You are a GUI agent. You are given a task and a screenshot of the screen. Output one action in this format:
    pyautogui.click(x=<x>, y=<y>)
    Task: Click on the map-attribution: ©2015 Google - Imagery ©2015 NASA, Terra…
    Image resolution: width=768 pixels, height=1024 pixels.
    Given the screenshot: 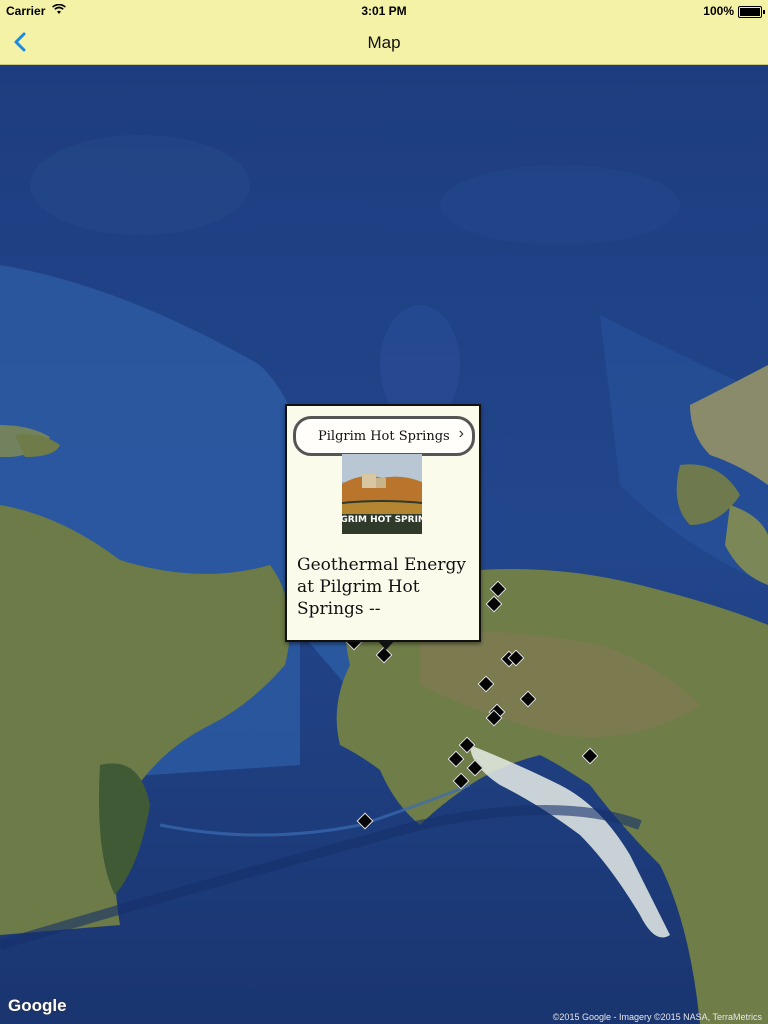 What is the action you would take?
    pyautogui.click(x=657, y=1017)
    